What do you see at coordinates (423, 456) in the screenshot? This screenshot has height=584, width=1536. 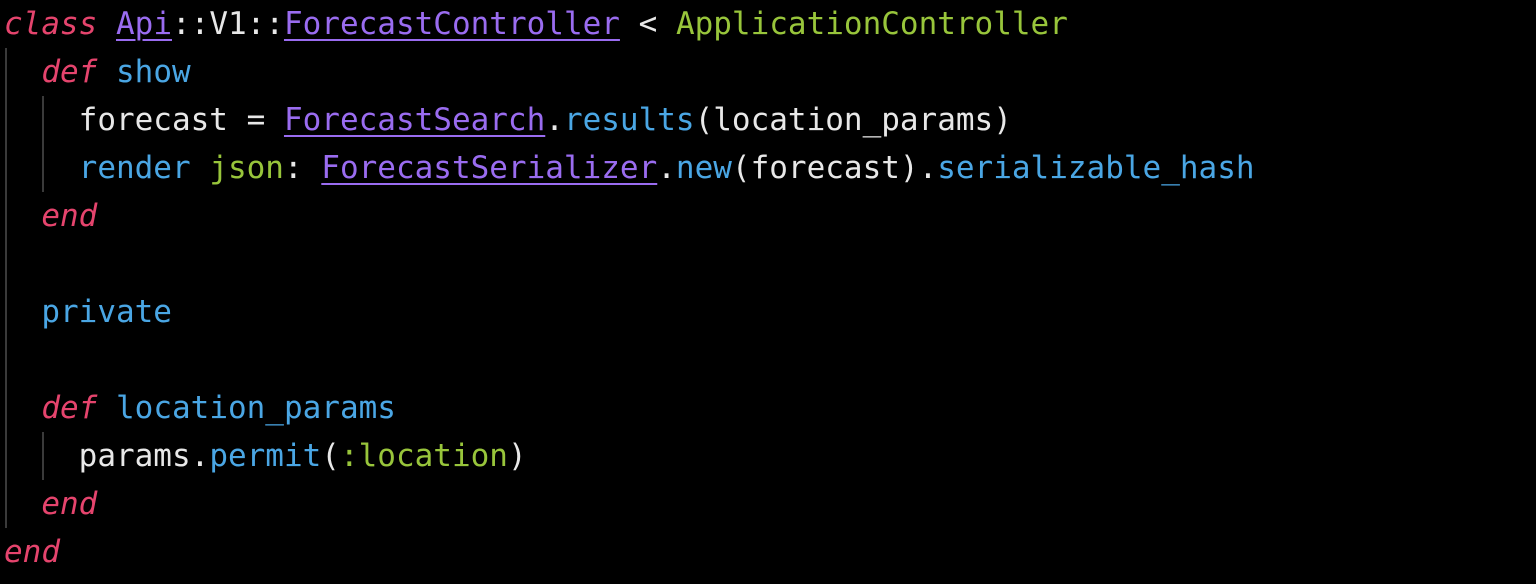 I see `symbol-location: :location` at bounding box center [423, 456].